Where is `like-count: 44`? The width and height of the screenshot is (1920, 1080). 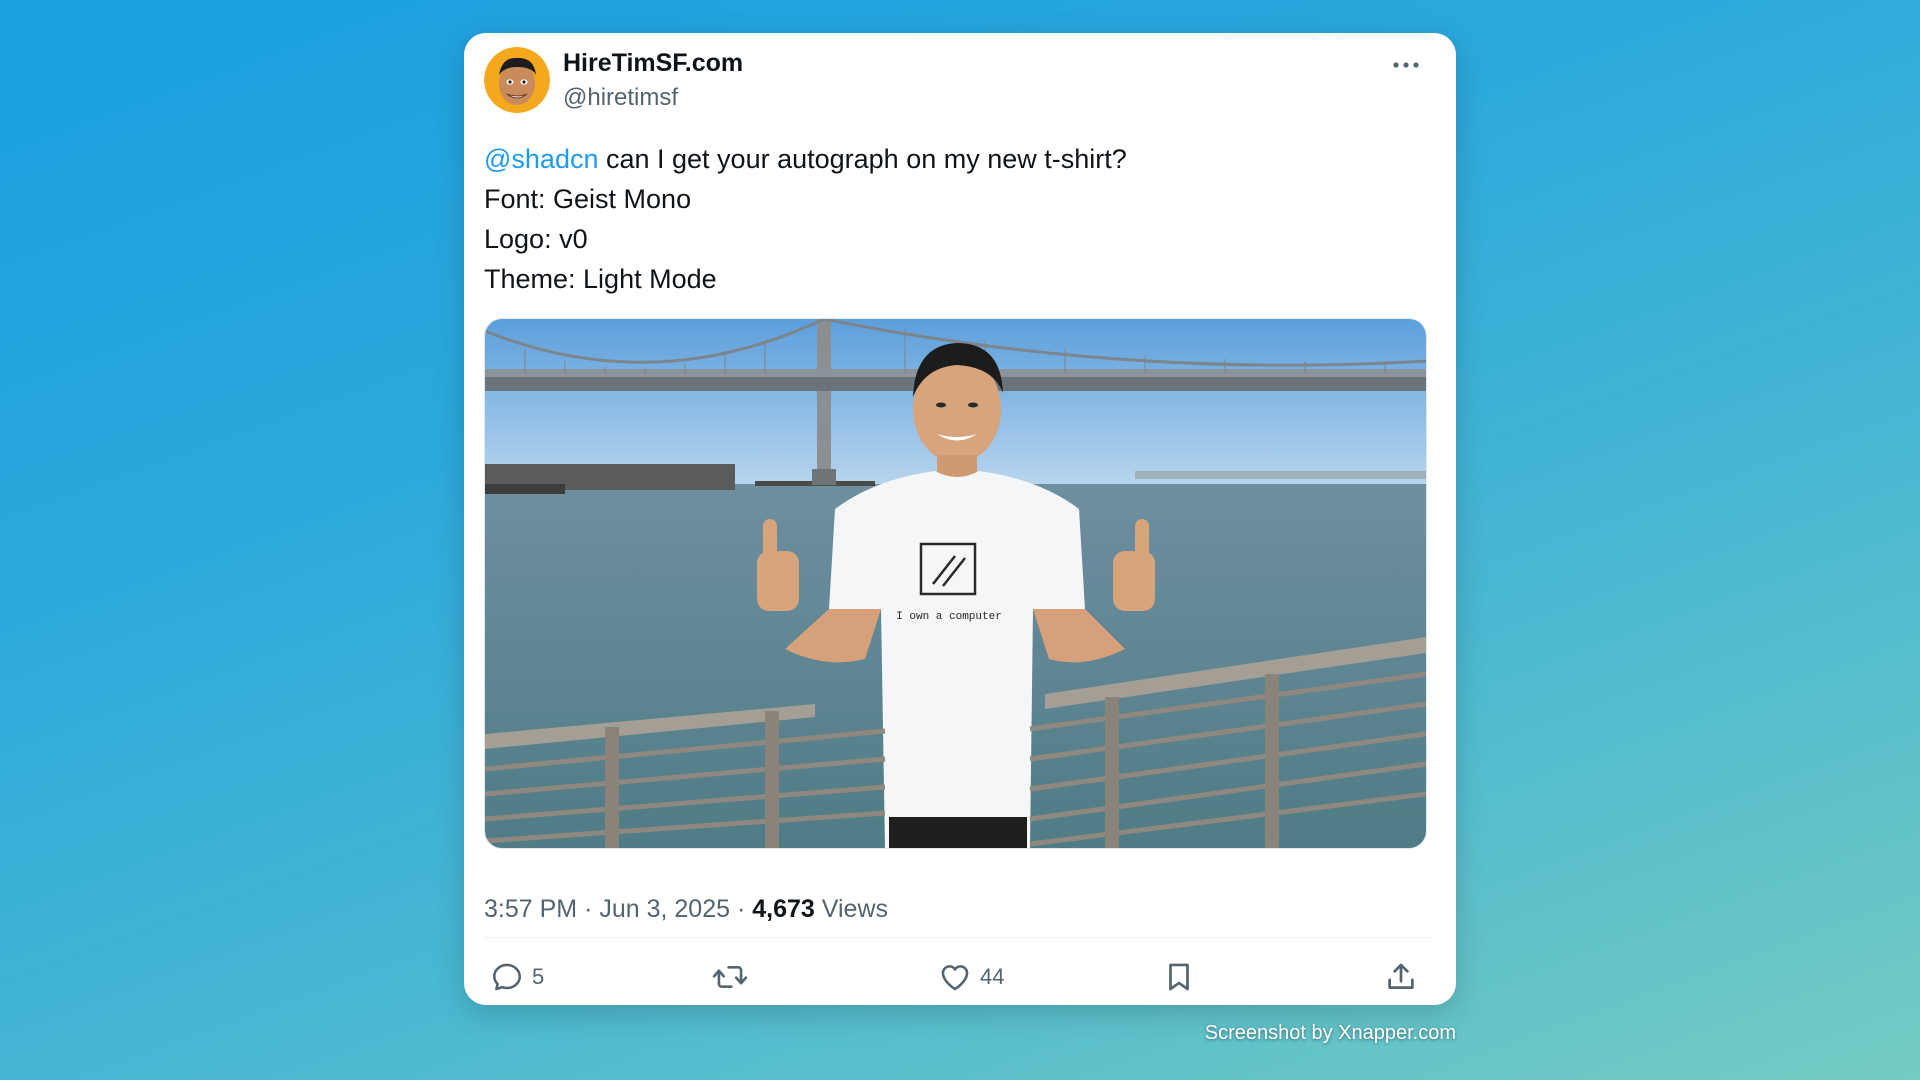
like-count: 44 is located at coordinates (992, 976).